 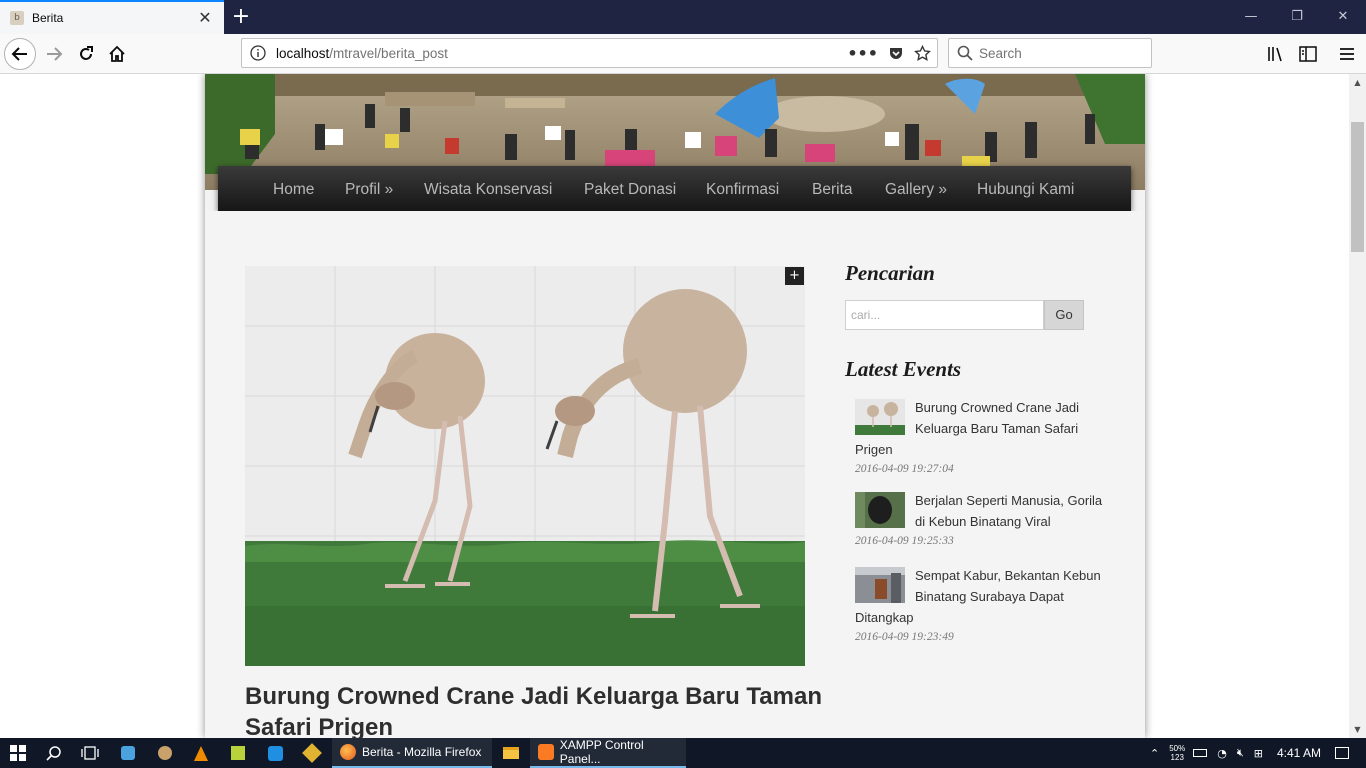 What do you see at coordinates (794, 276) in the screenshot?
I see `expand-image-button: +` at bounding box center [794, 276].